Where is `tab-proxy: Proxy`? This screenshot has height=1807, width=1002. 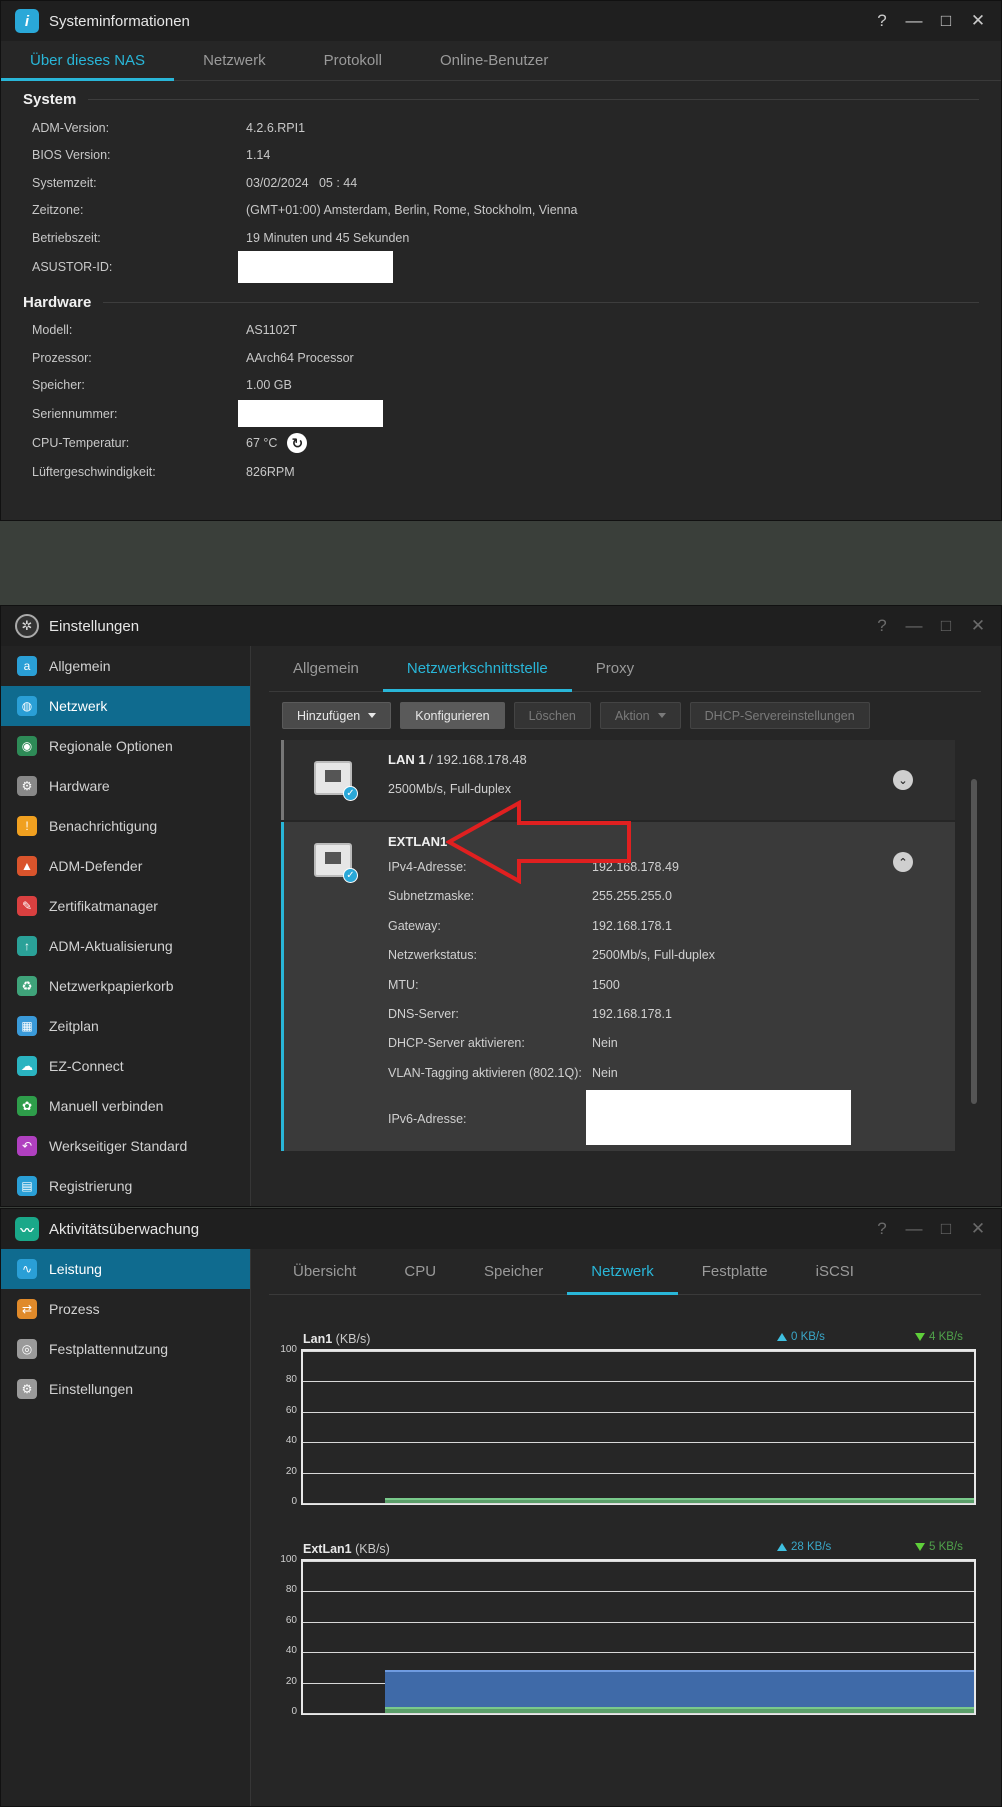
tab-proxy: Proxy is located at coordinates (615, 668).